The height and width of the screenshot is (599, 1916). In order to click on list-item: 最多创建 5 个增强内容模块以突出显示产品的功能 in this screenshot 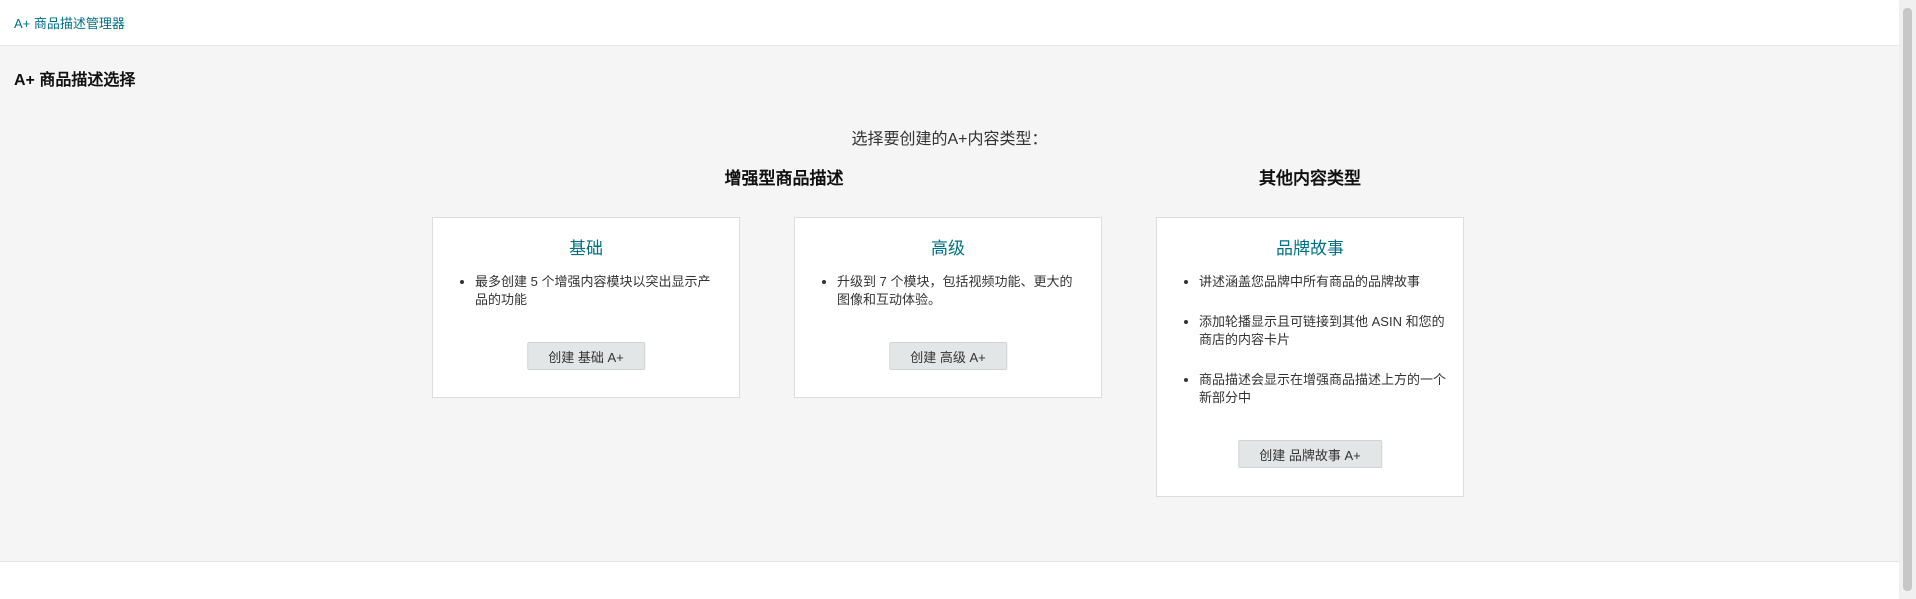, I will do `click(599, 291)`.